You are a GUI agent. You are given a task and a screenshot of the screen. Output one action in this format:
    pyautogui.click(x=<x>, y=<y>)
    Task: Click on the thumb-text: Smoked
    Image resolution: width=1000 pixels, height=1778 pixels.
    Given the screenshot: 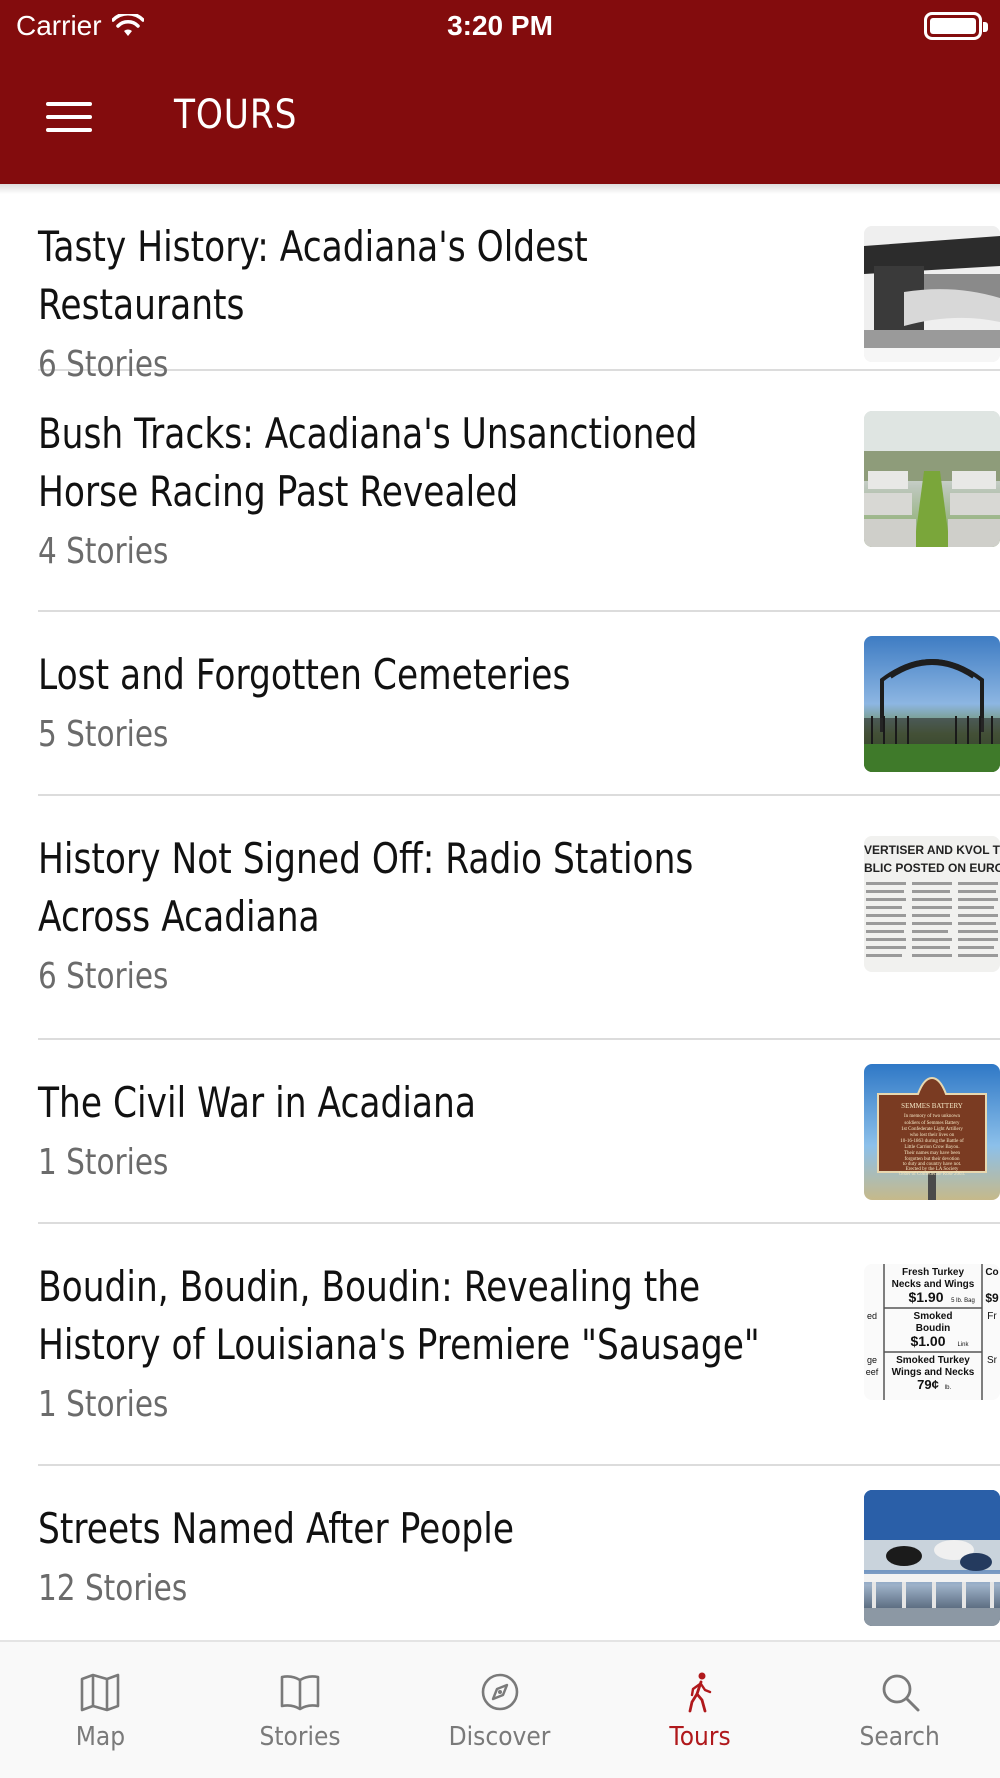 What is the action you would take?
    pyautogui.click(x=933, y=1316)
    